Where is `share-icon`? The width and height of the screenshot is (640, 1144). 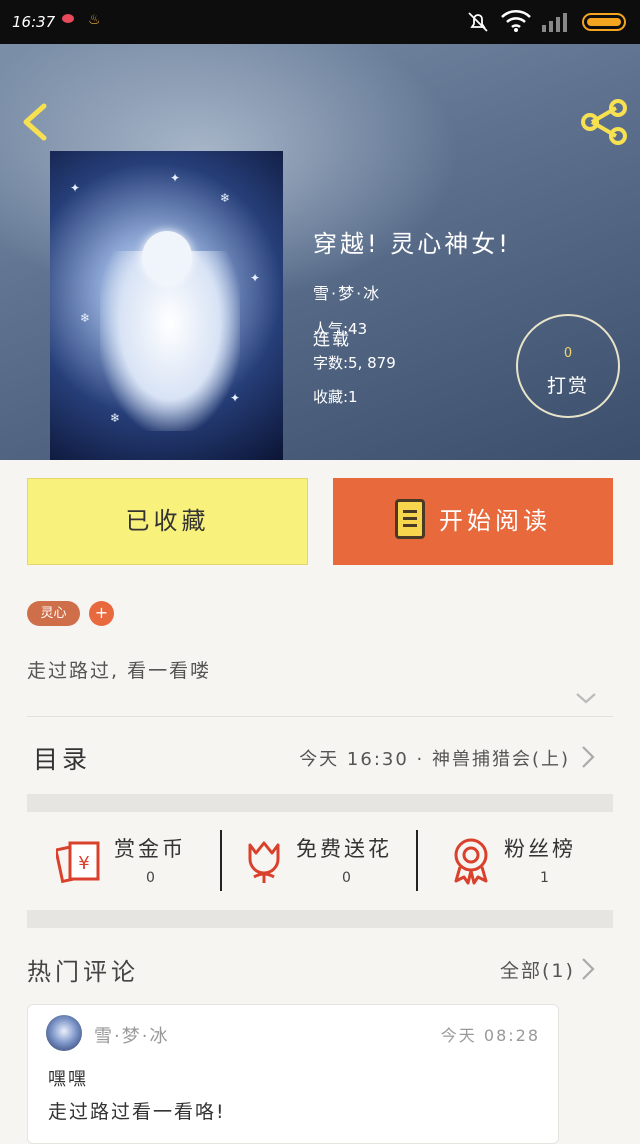
share-icon is located at coordinates (604, 122).